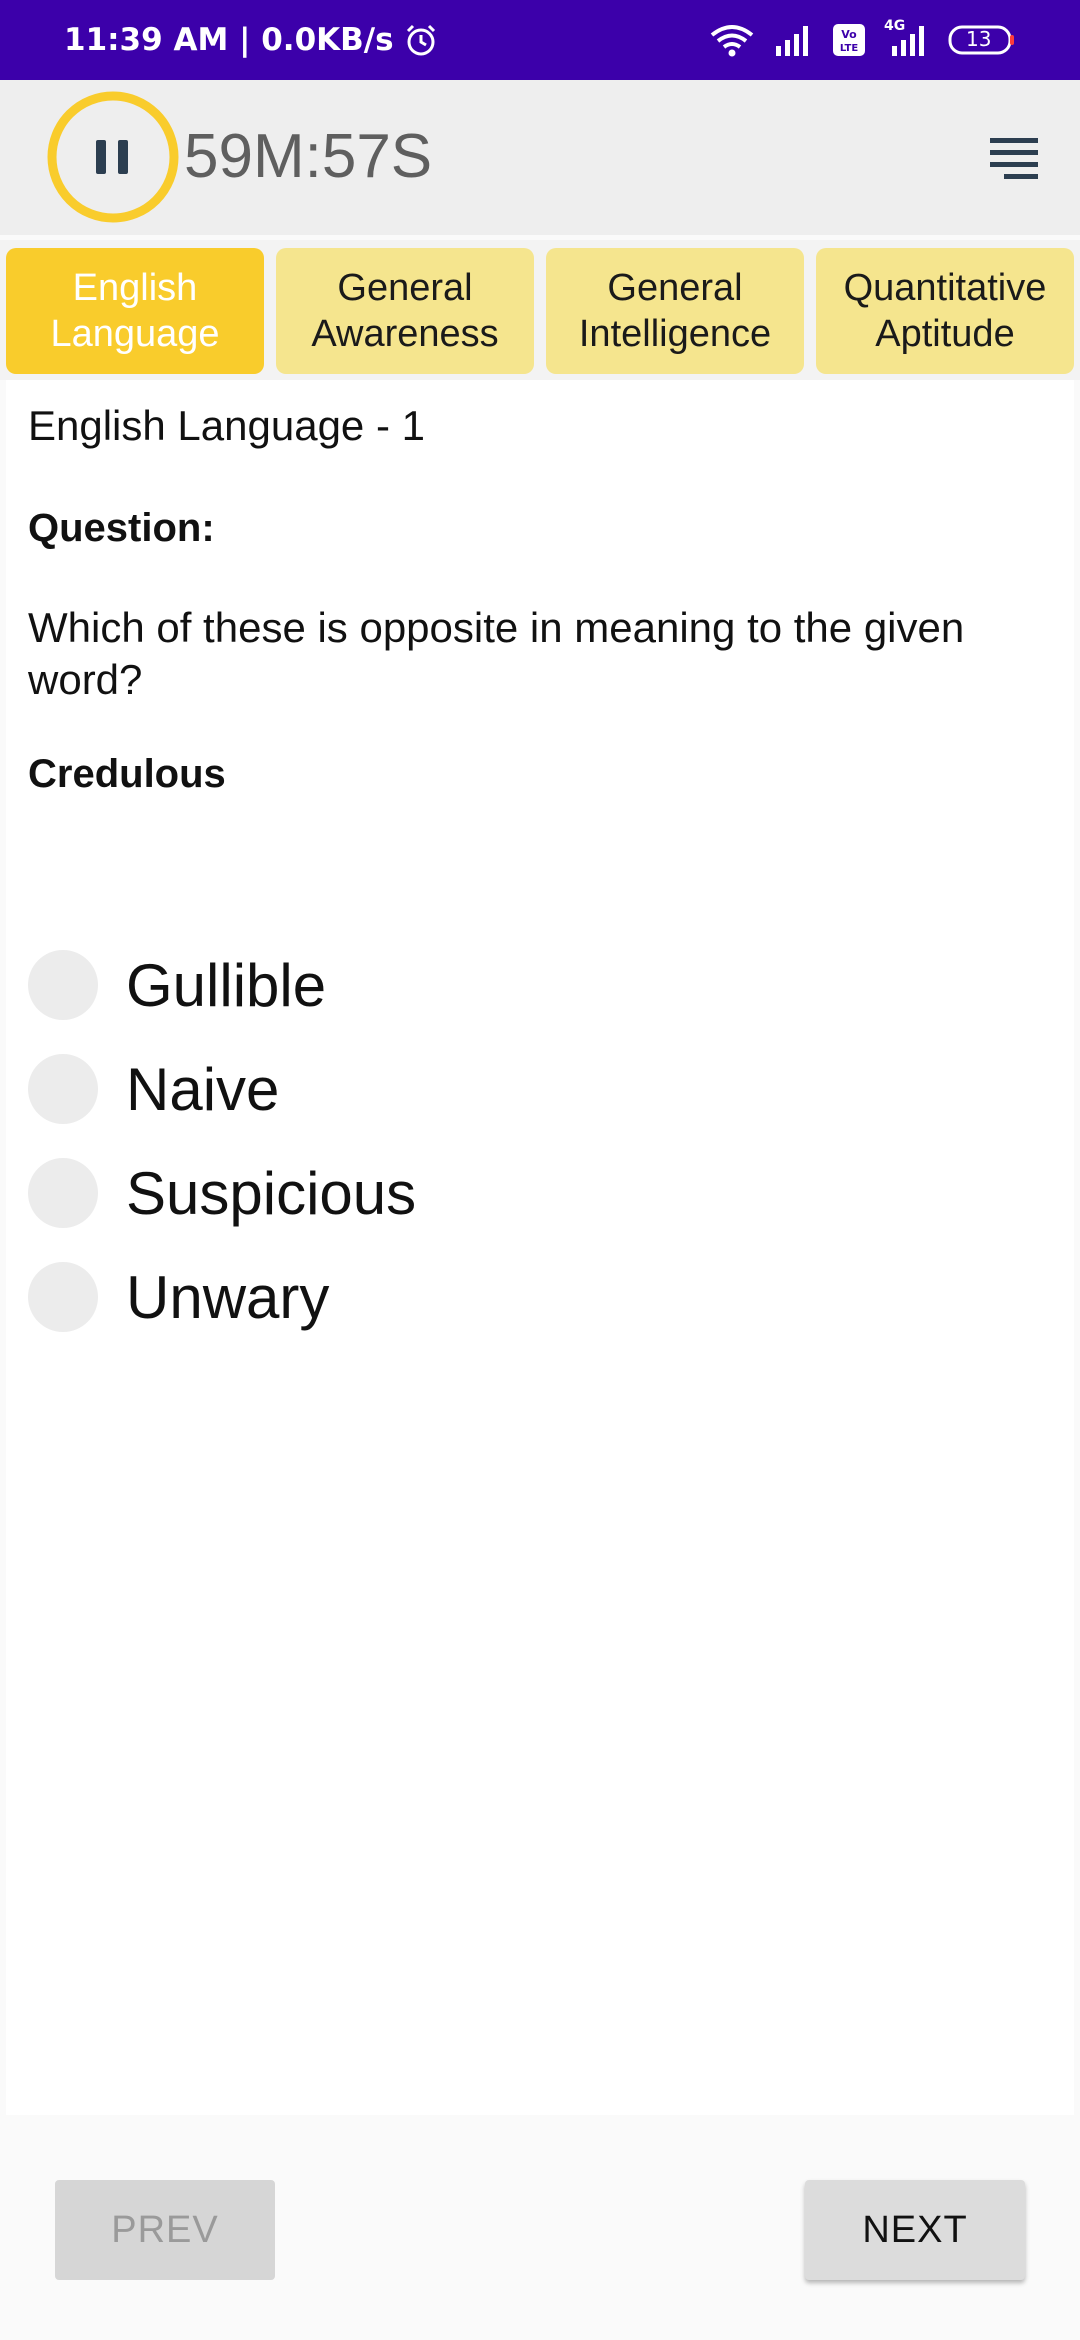 This screenshot has height=2340, width=1080. Describe the element at coordinates (540, 157) in the screenshot. I see `quiz-header: 59M:57S` at that location.